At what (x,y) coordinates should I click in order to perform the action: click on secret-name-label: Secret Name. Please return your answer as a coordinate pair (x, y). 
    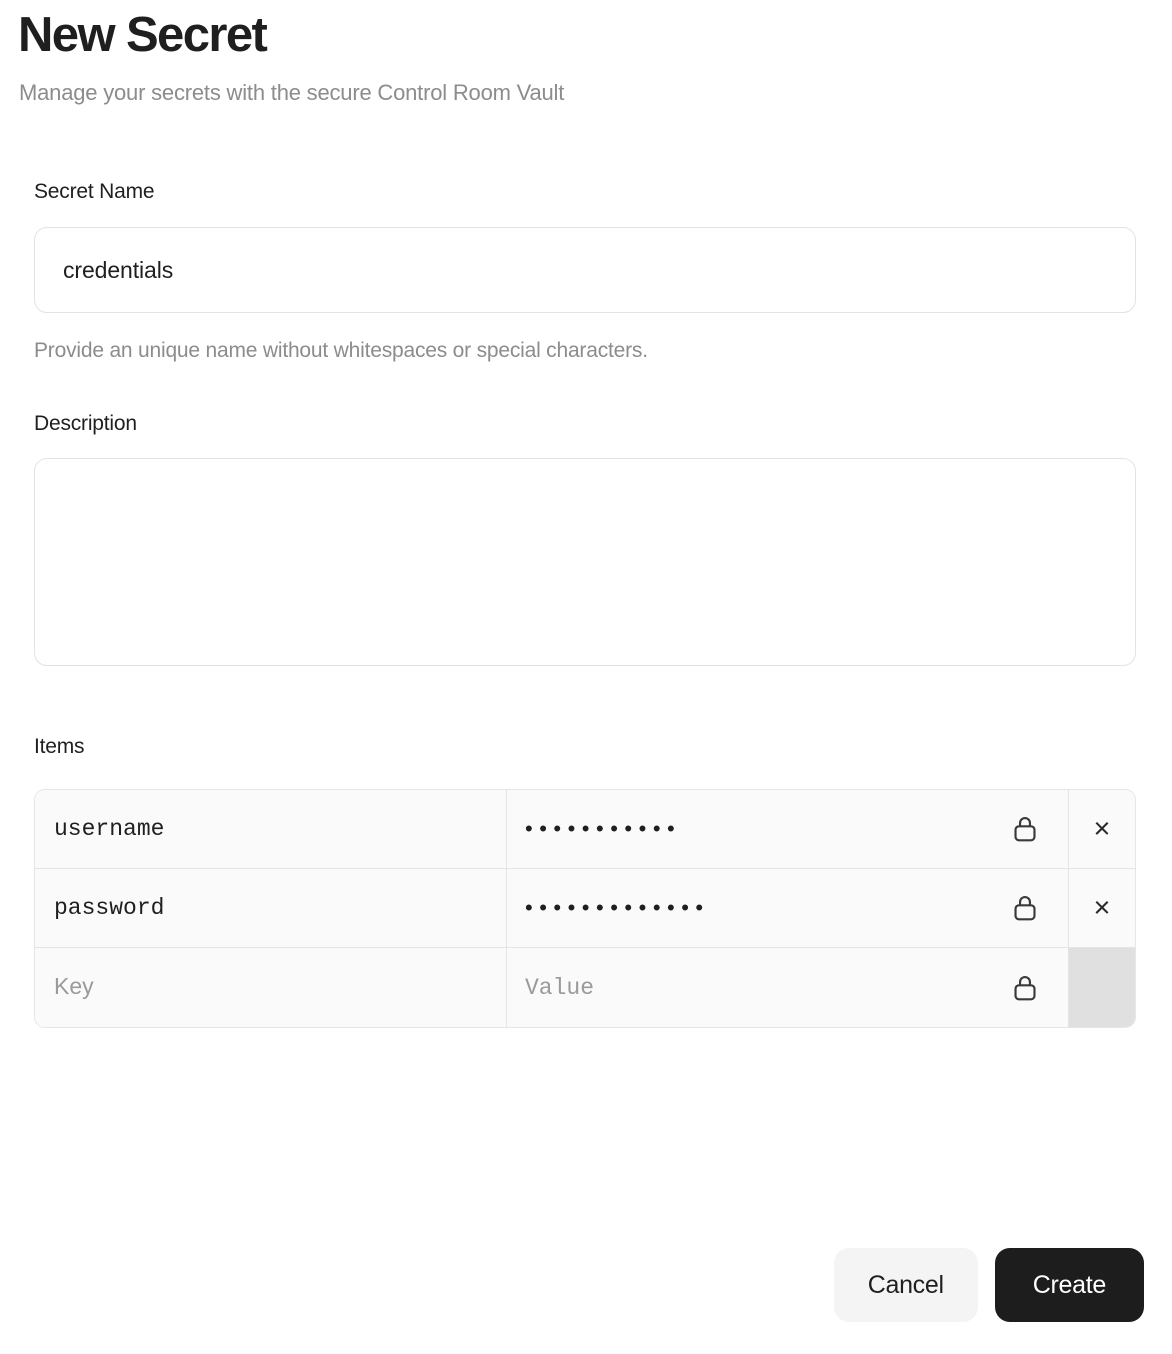
    Looking at the image, I should click on (94, 192).